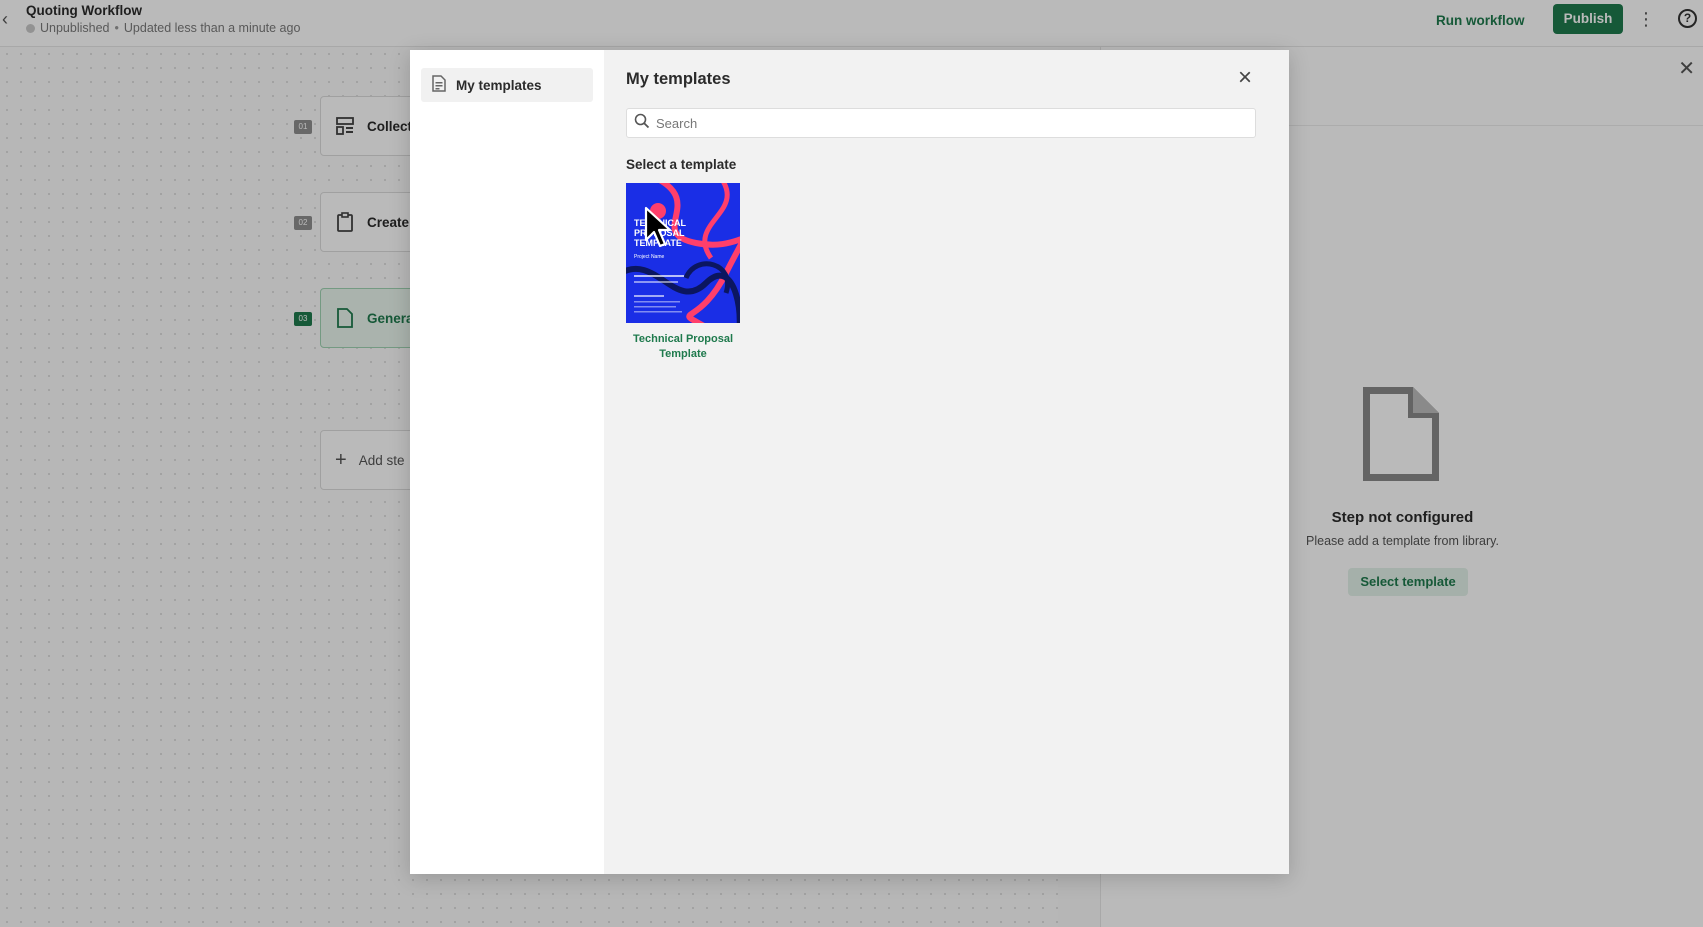 The width and height of the screenshot is (1703, 927). I want to click on thumb-subtitle: Project Name, so click(649, 257).